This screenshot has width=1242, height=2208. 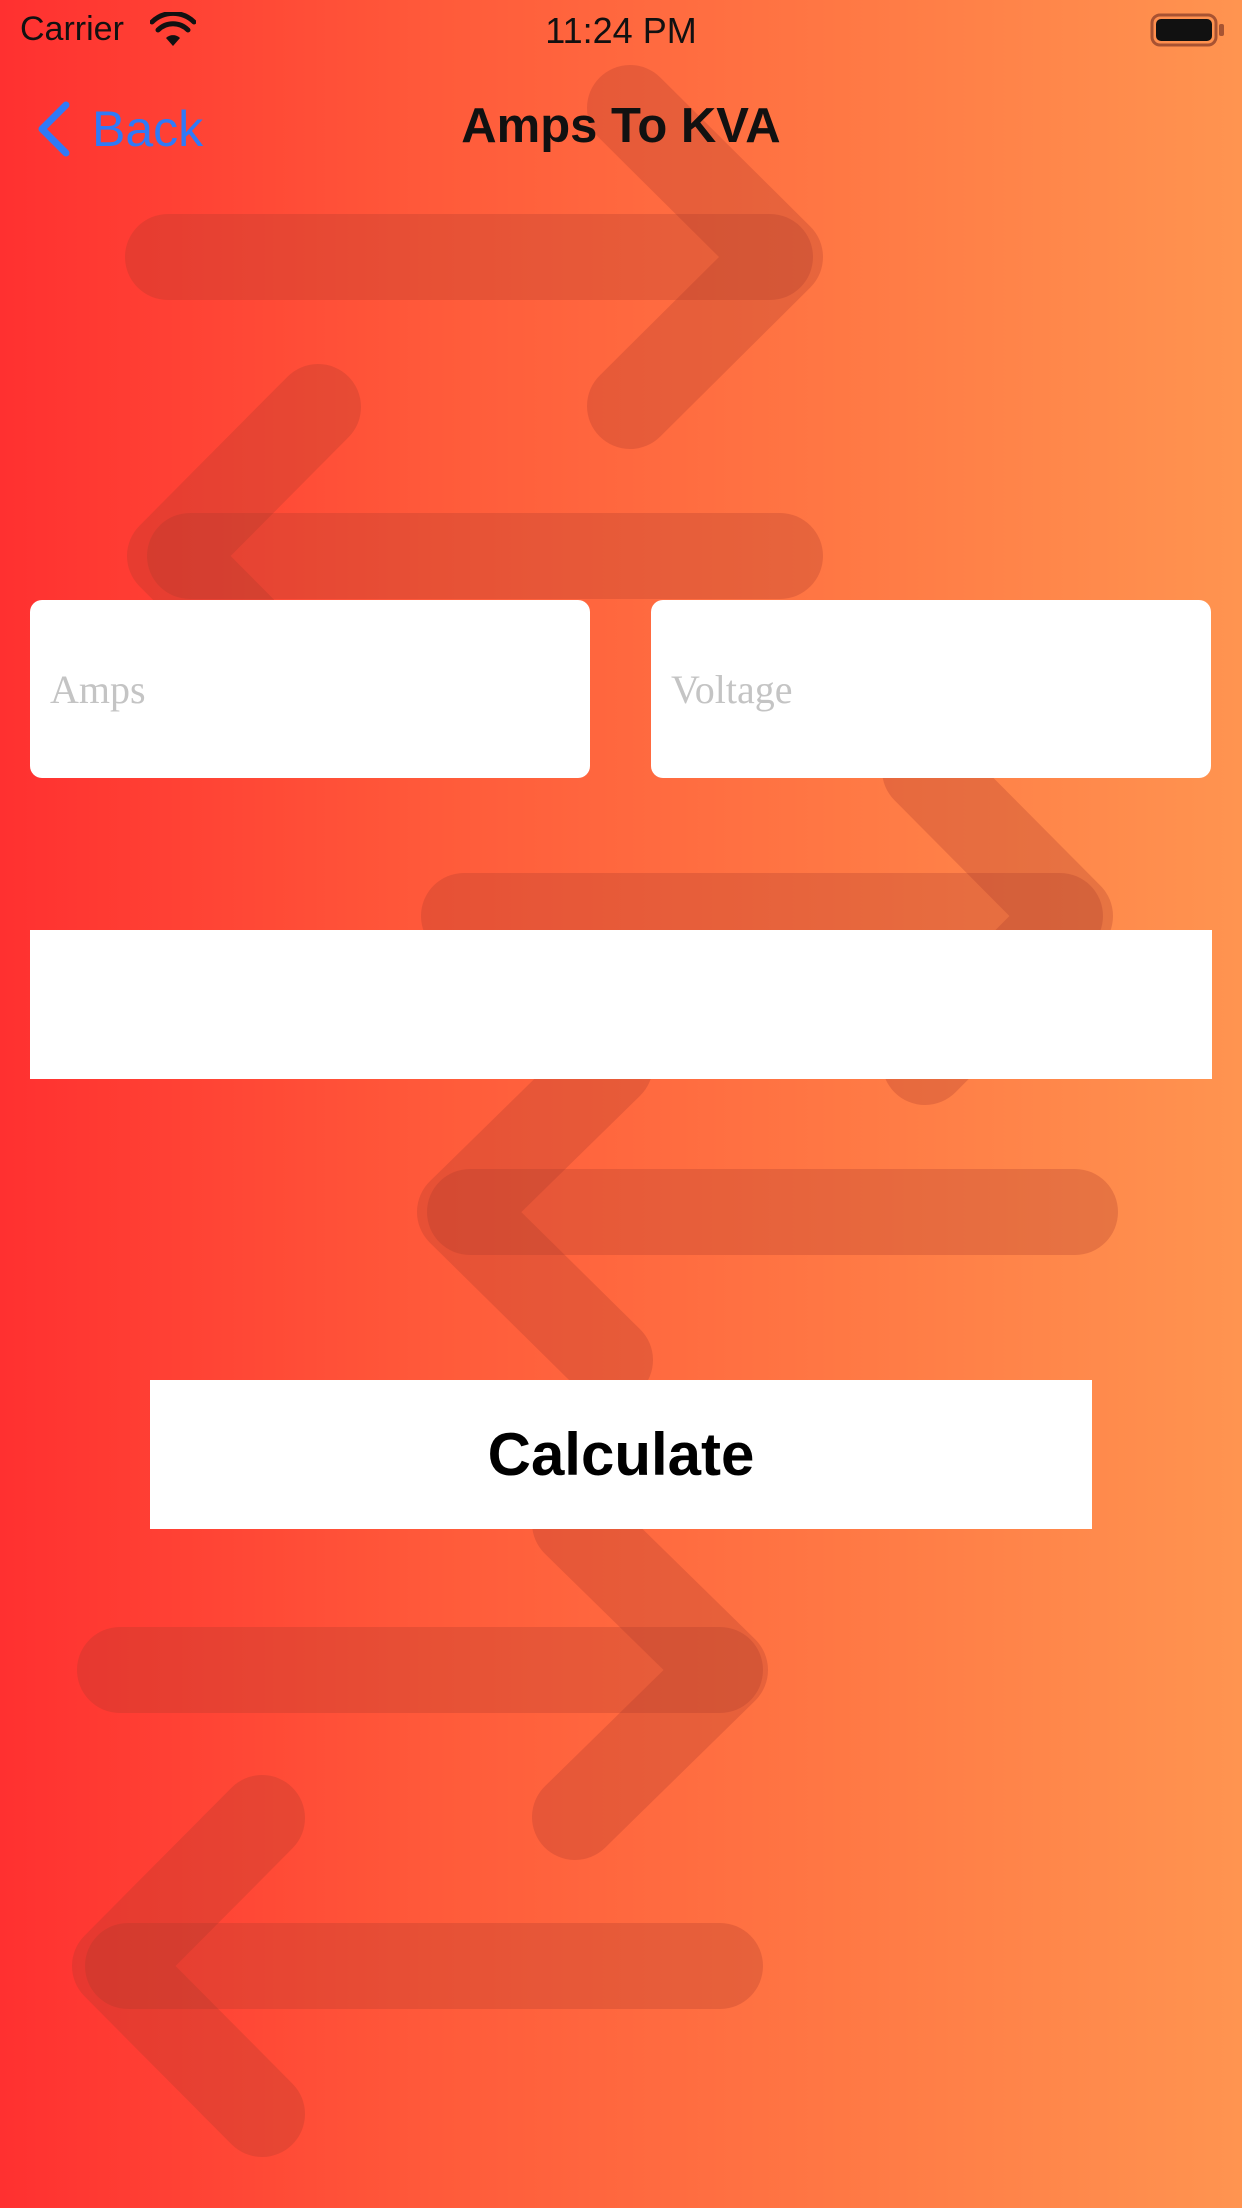 I want to click on status-bar: Carrier 11:24 PM, so click(x=621, y=31).